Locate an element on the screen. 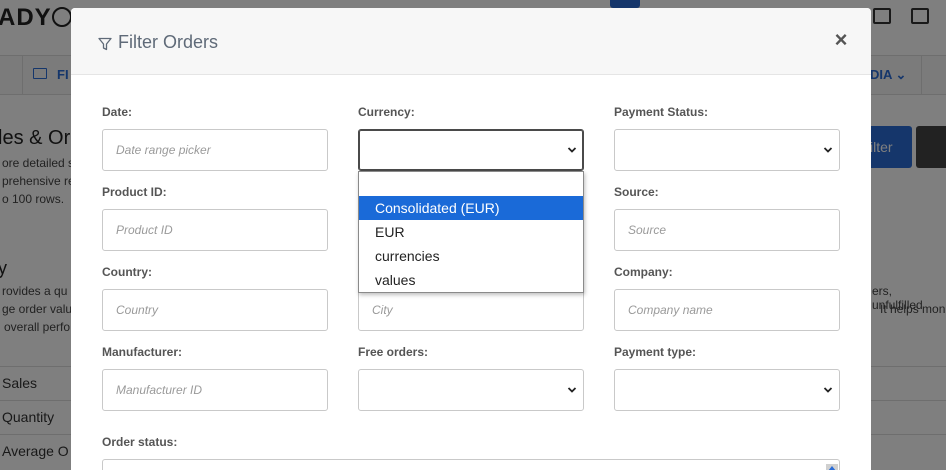 The width and height of the screenshot is (946, 470). close-icon: × is located at coordinates (841, 40).